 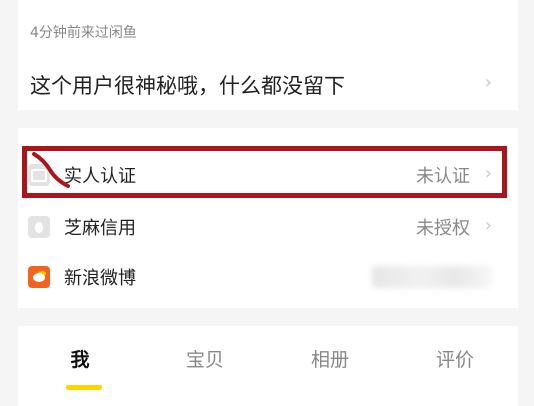 I want to click on bio-row: 这个用户很神秘哦，什么都没留下 ›, so click(x=261, y=83).